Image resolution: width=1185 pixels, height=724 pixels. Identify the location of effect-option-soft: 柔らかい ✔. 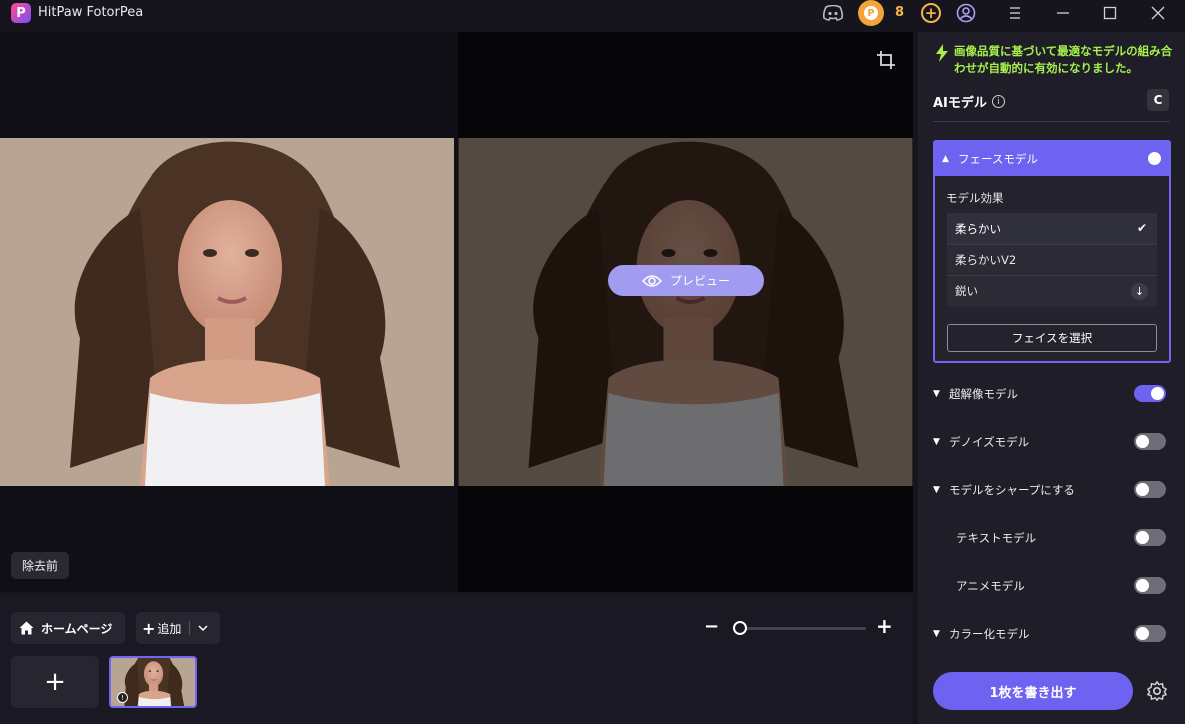
(1052, 228).